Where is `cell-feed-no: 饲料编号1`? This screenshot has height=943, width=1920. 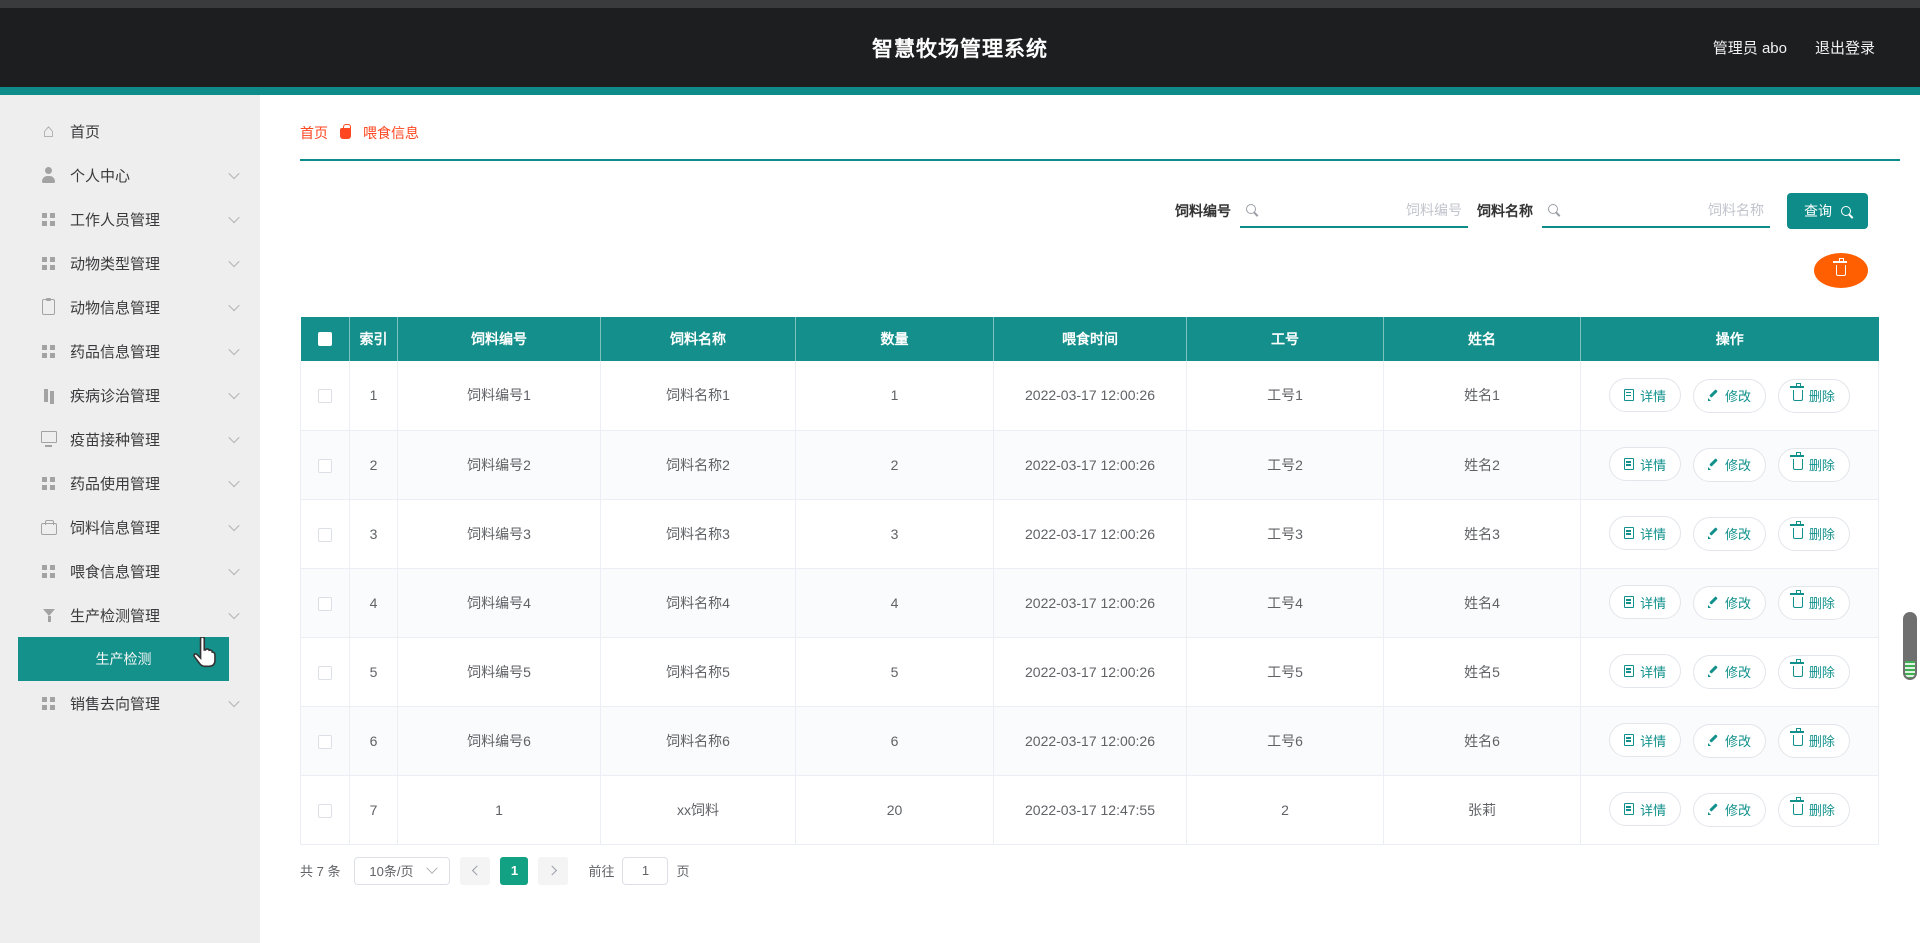
cell-feed-no: 饲料编号1 is located at coordinates (499, 396).